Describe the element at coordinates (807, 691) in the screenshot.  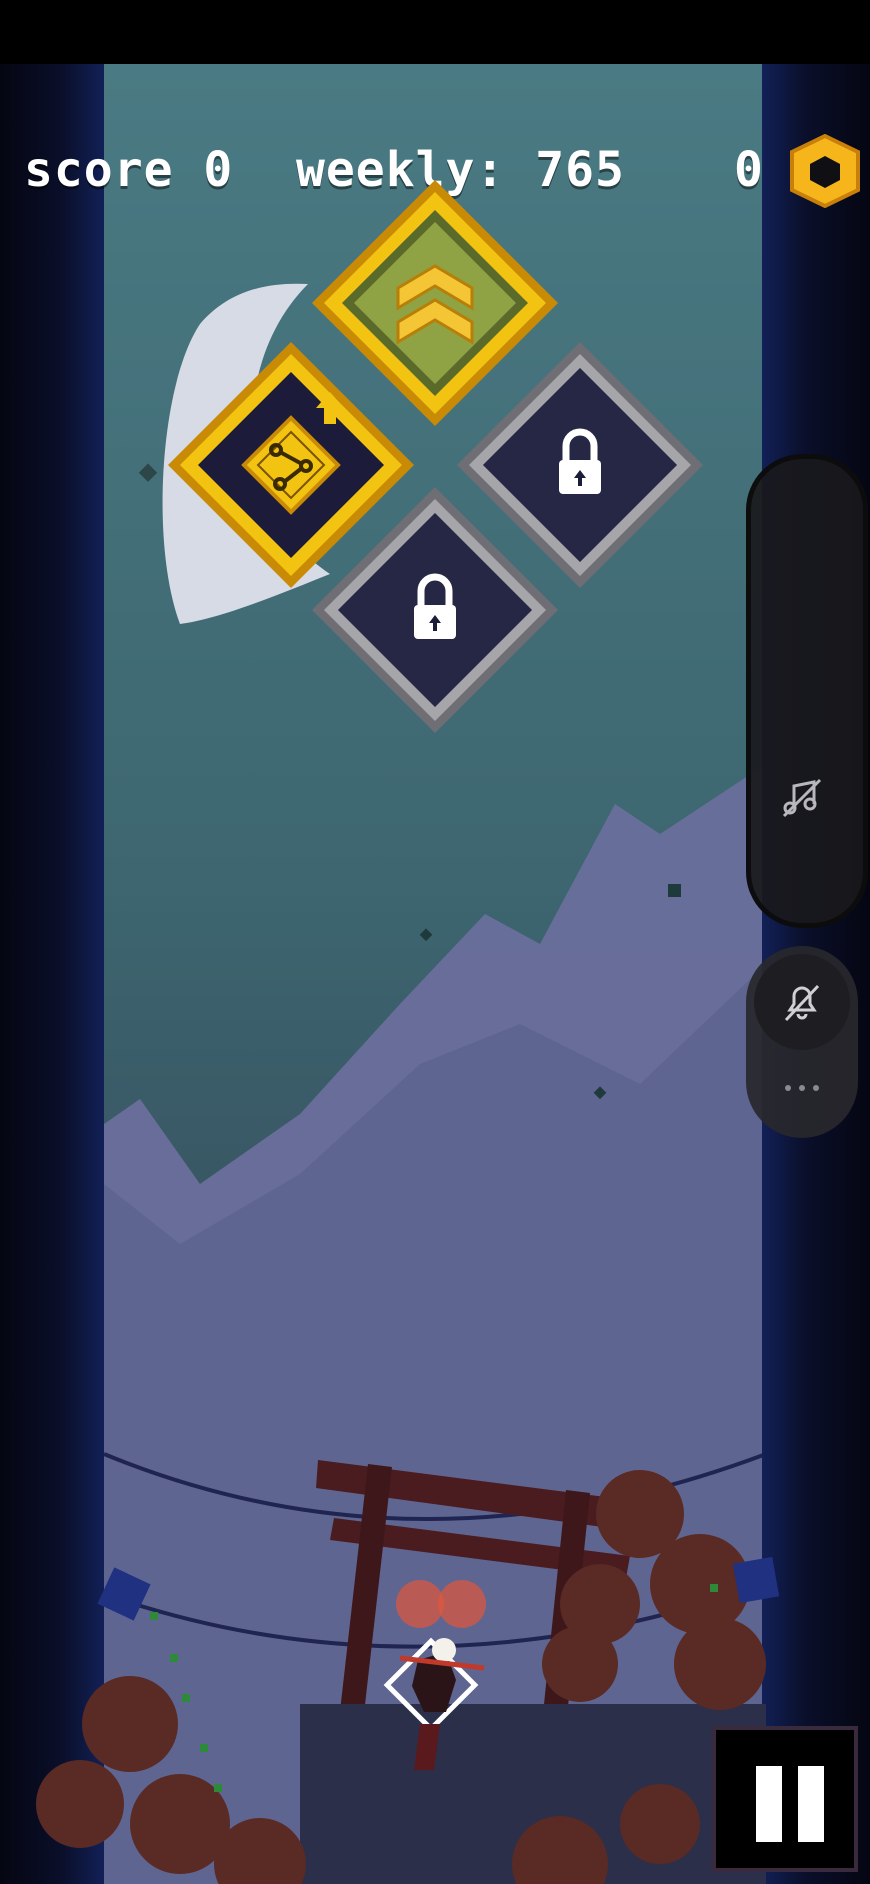
I see `side-panel` at that location.